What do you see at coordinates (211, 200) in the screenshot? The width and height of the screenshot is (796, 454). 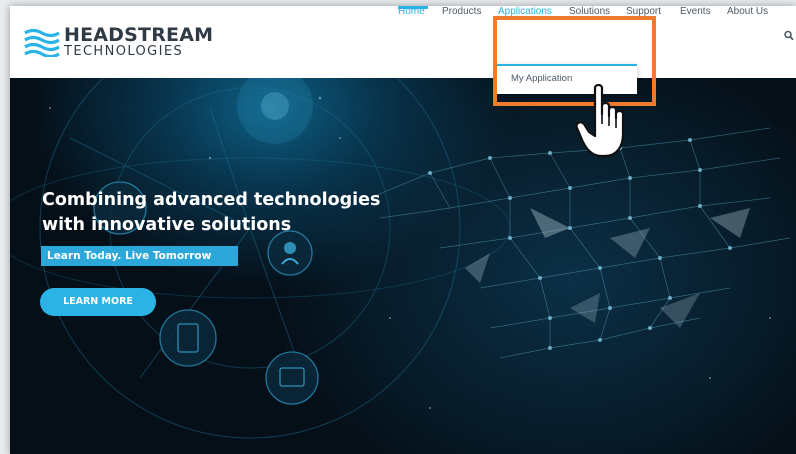 I see `hero-headline-line1: Combining advanced technologies` at bounding box center [211, 200].